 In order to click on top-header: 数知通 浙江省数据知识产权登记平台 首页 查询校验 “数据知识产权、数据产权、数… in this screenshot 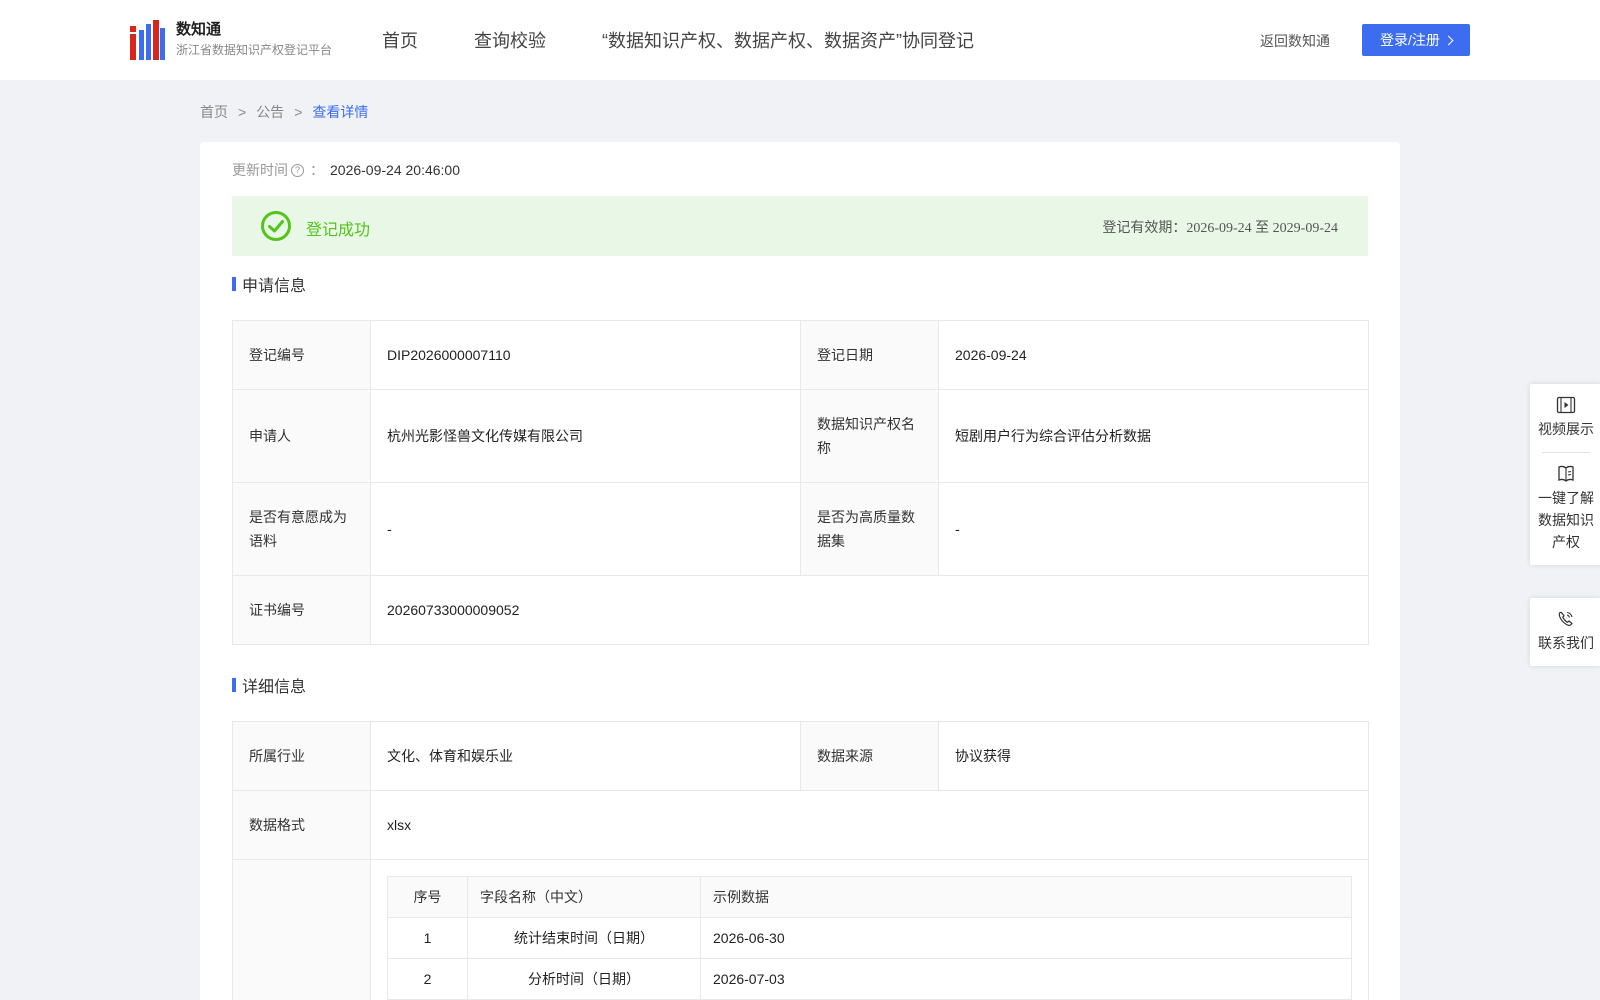, I will do `click(800, 40)`.